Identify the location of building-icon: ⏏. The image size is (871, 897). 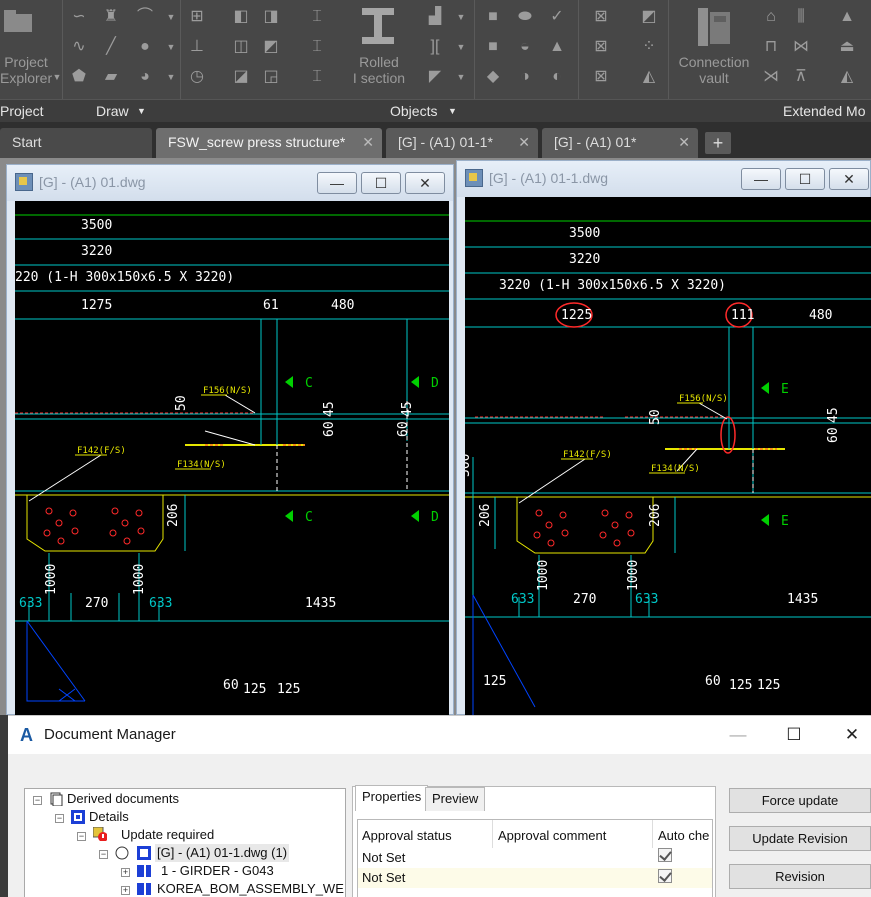
(847, 47).